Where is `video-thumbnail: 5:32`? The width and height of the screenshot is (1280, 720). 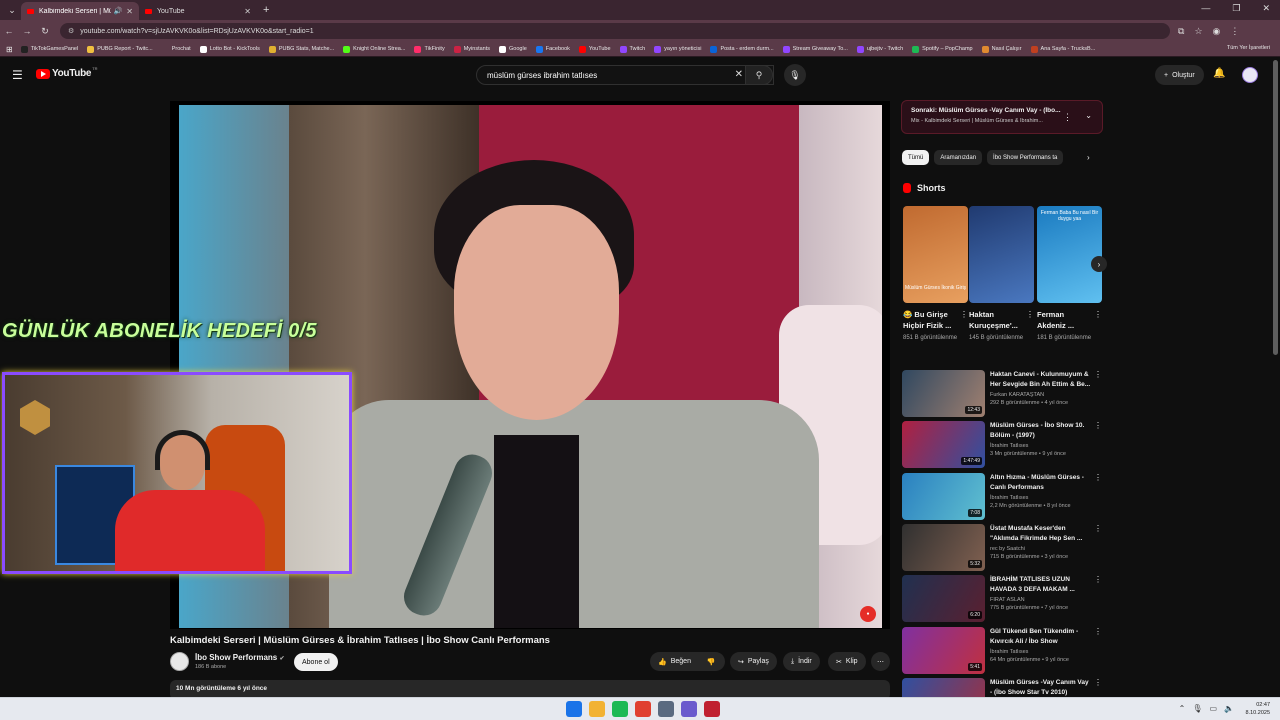
video-thumbnail: 5:32 is located at coordinates (943, 547).